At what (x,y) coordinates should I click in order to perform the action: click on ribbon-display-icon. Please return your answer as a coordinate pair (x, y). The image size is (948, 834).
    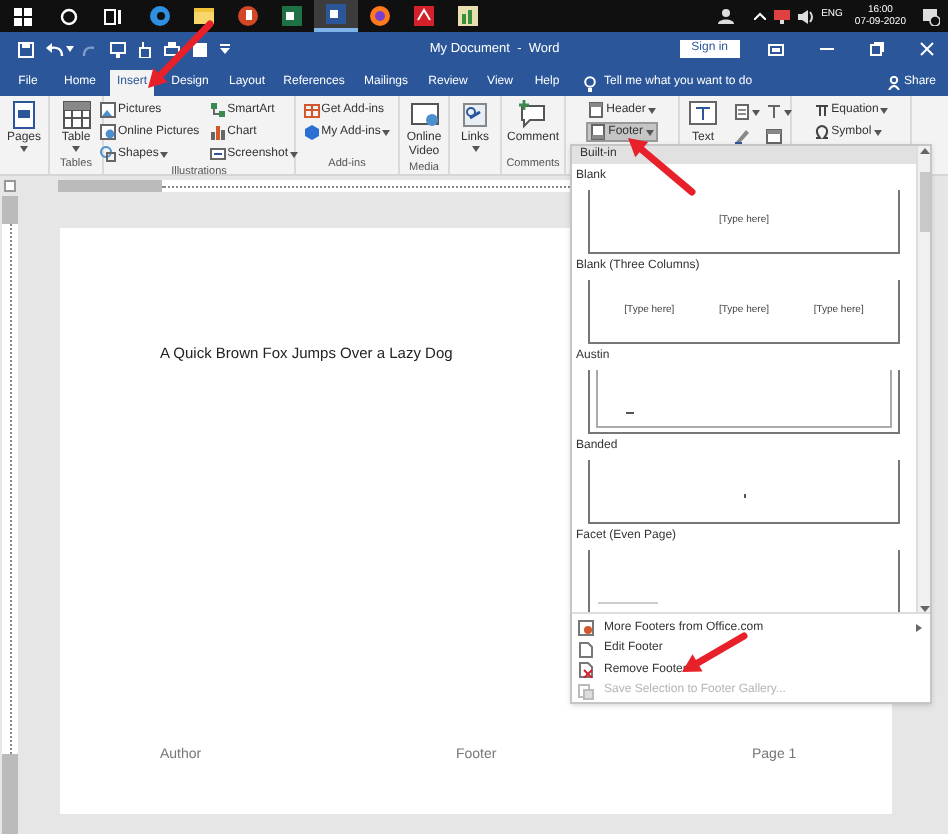
    Looking at the image, I should click on (776, 49).